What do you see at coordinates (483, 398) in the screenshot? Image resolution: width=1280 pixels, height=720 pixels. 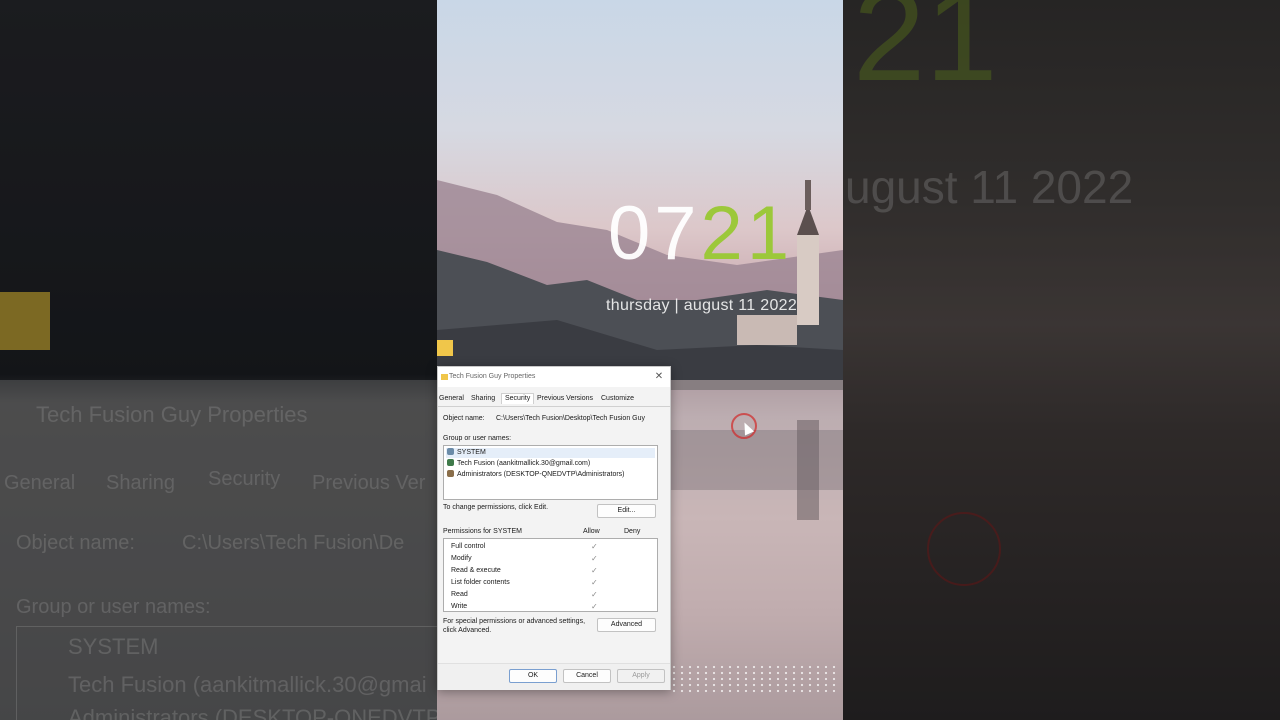 I see `tab-sharing: Sharing` at bounding box center [483, 398].